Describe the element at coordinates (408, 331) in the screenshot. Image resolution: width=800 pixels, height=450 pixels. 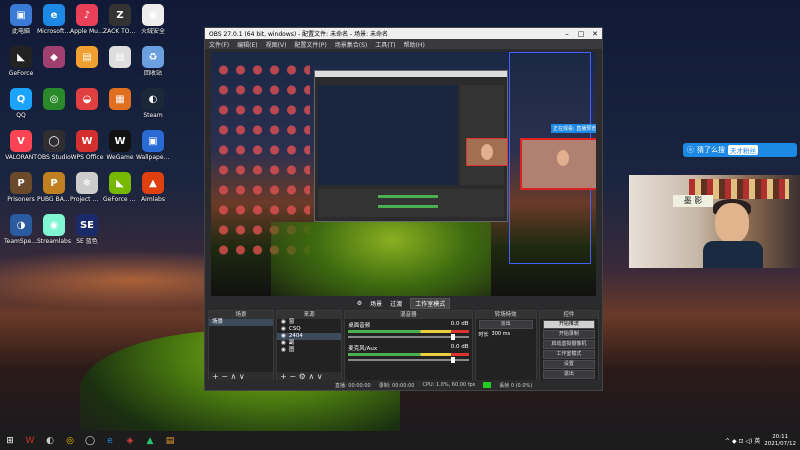
I see `volume-meter` at that location.